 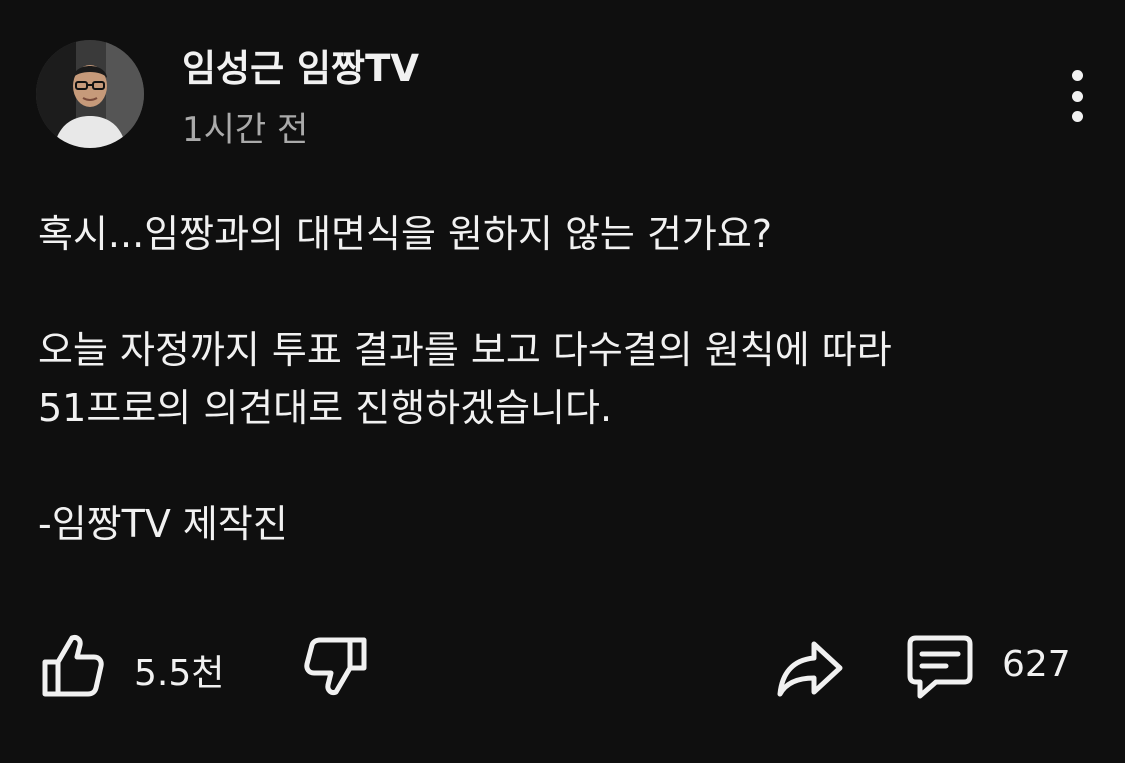 I want to click on channel-avatar, so click(x=90, y=94).